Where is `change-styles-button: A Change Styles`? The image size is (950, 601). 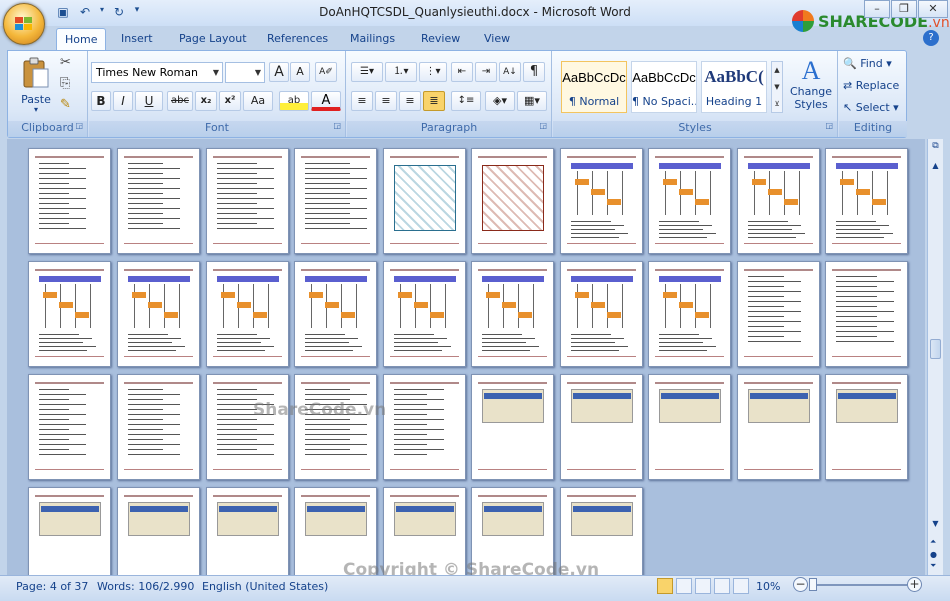 change-styles-button: A Change Styles is located at coordinates (811, 87).